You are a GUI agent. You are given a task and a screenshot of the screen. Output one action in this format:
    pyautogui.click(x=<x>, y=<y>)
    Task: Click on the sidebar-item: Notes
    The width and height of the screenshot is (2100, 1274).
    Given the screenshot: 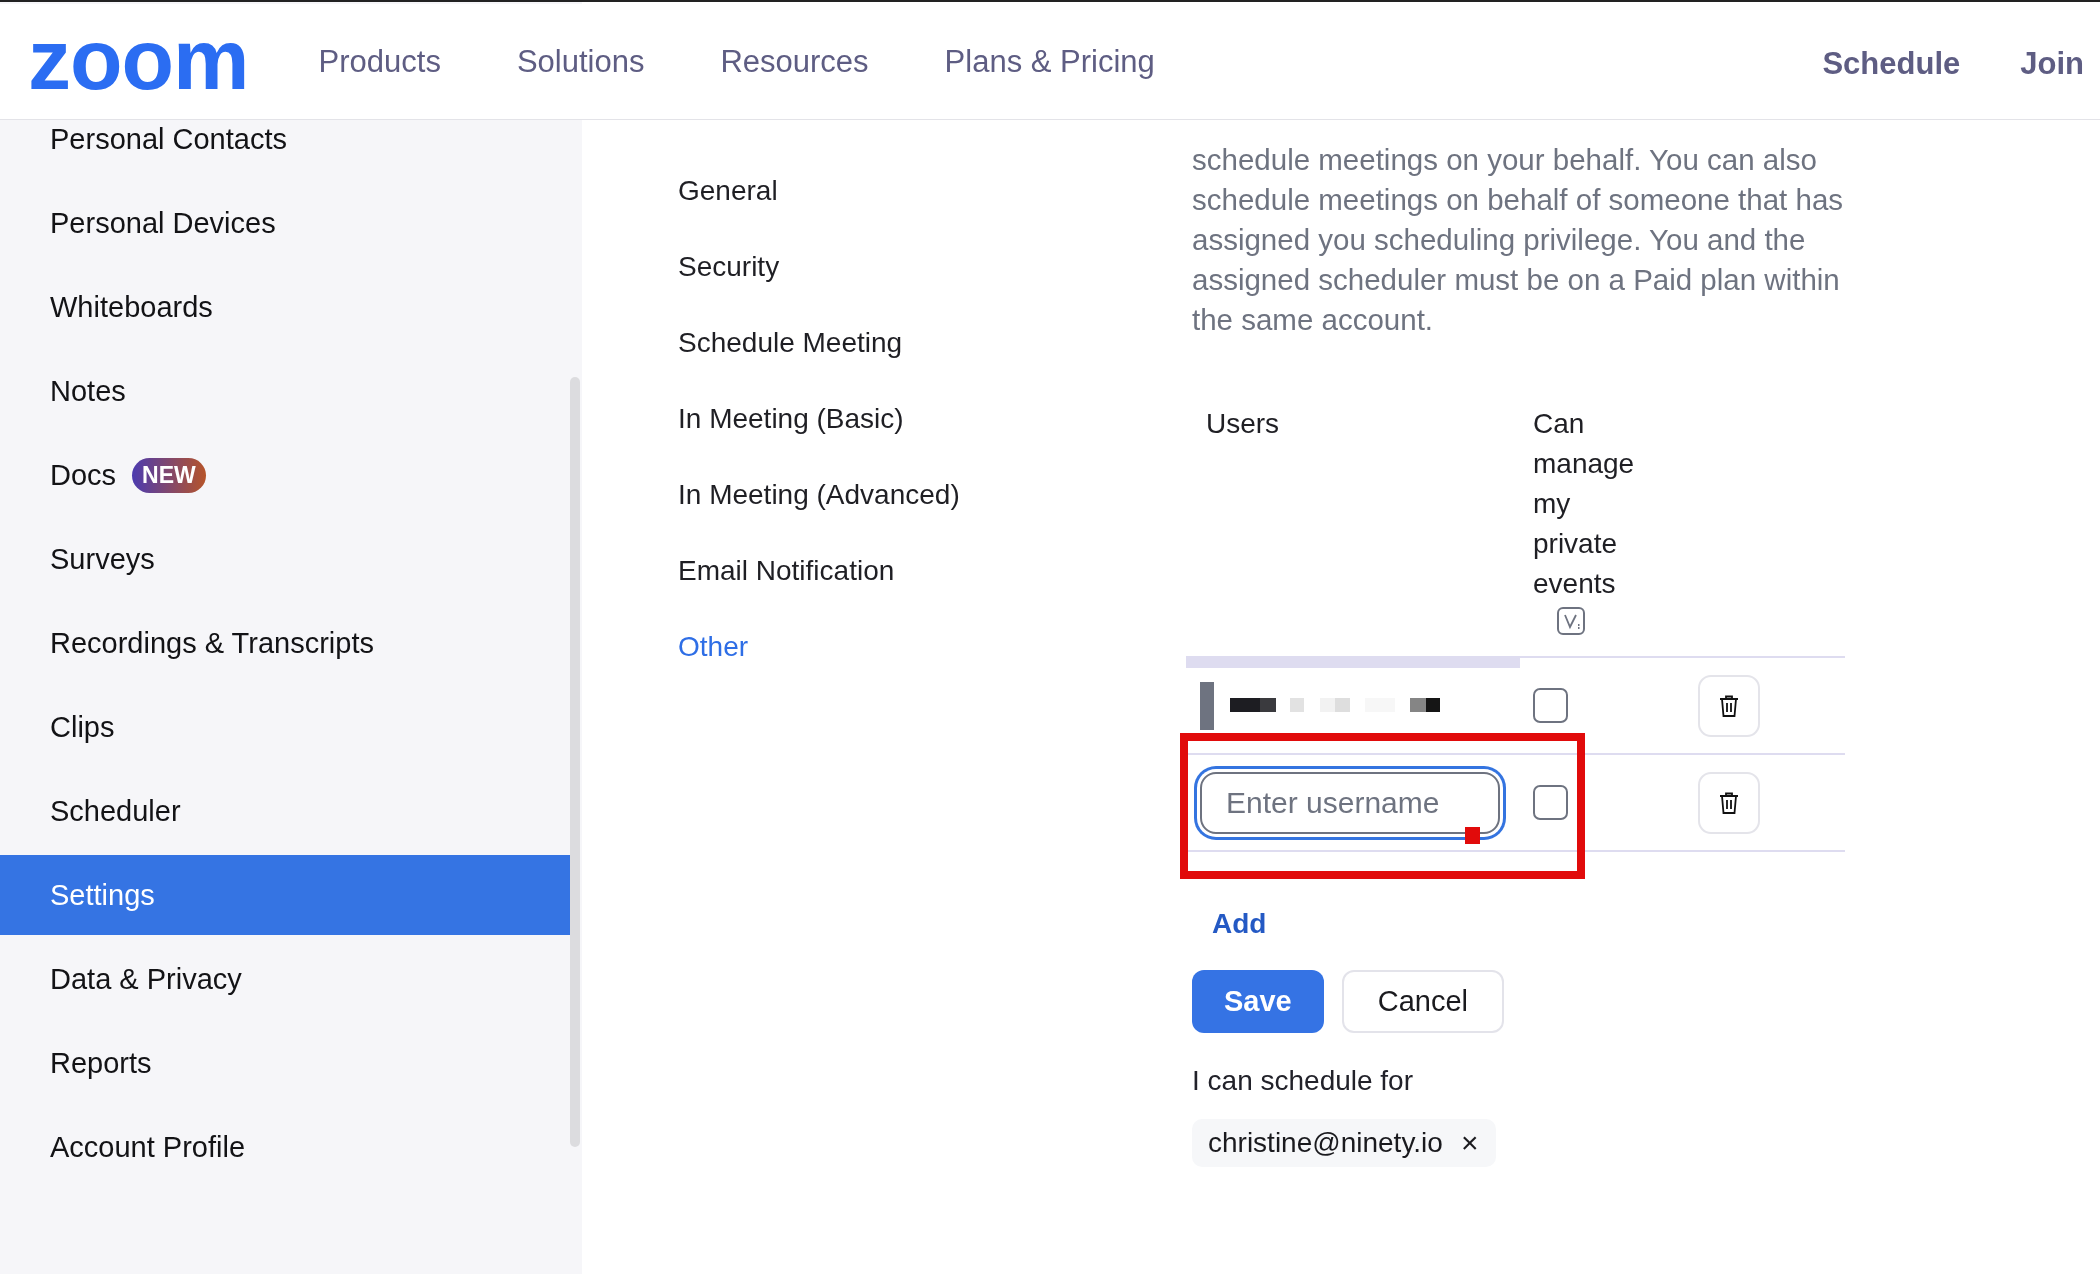 What is the action you would take?
    pyautogui.click(x=310, y=391)
    